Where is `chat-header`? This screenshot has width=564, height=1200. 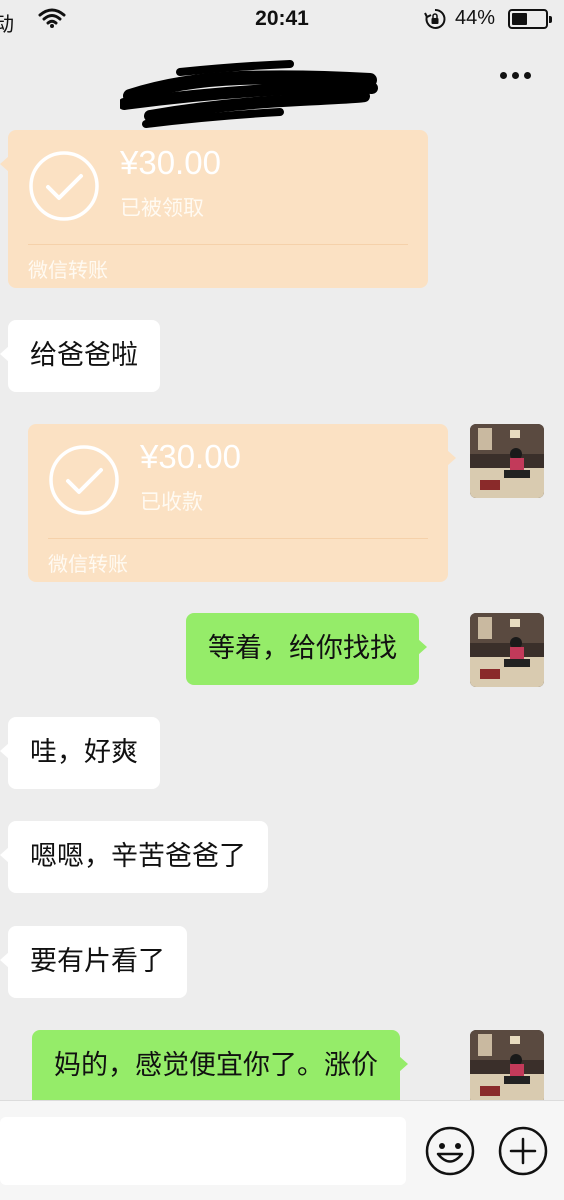
chat-header is located at coordinates (282, 83).